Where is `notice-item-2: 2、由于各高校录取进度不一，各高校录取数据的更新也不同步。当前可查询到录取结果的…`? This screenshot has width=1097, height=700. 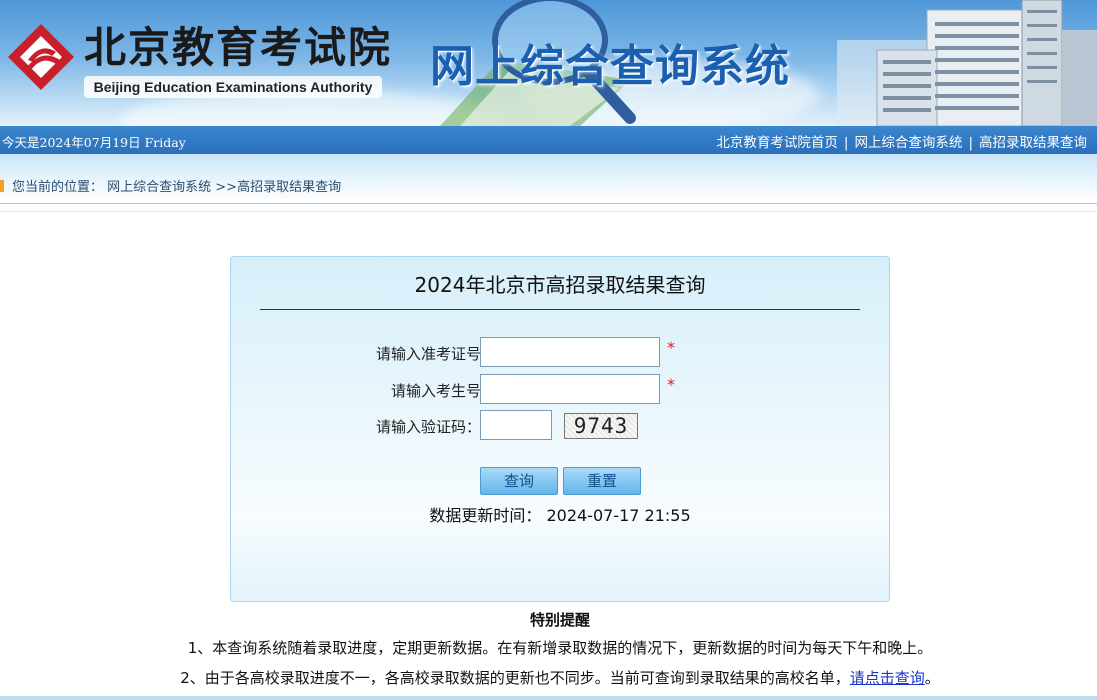
notice-item-2: 2、由于各高校录取进度不一，各高校录取数据的更新也不同步。当前可查询到录取结果的… is located at coordinates (548, 677).